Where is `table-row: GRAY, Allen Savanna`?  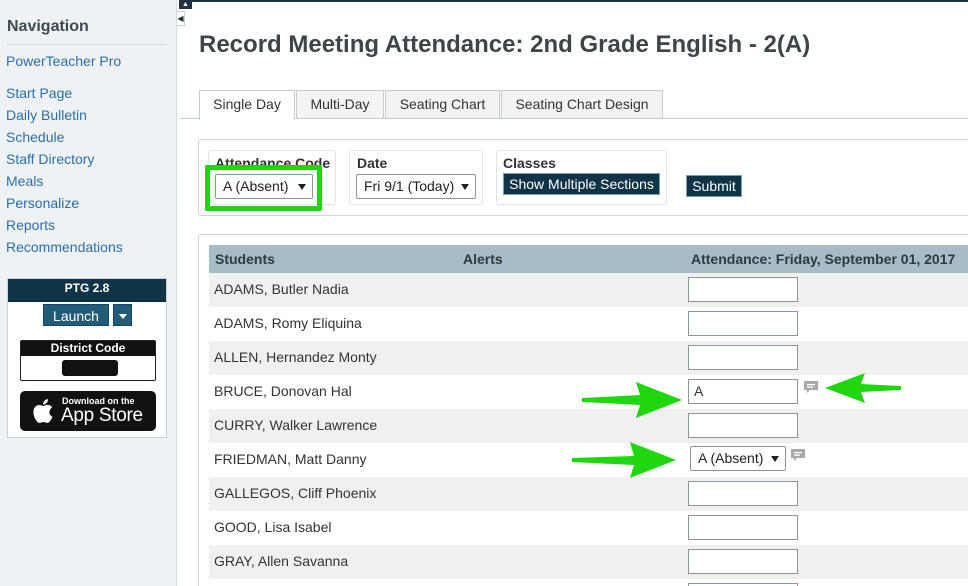 table-row: GRAY, Allen Savanna is located at coordinates (588, 562).